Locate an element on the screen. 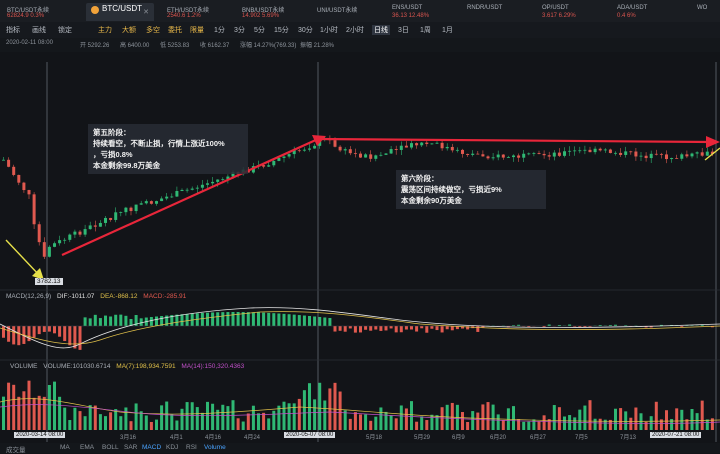  toolbar-1w: 1周 is located at coordinates (425, 30).